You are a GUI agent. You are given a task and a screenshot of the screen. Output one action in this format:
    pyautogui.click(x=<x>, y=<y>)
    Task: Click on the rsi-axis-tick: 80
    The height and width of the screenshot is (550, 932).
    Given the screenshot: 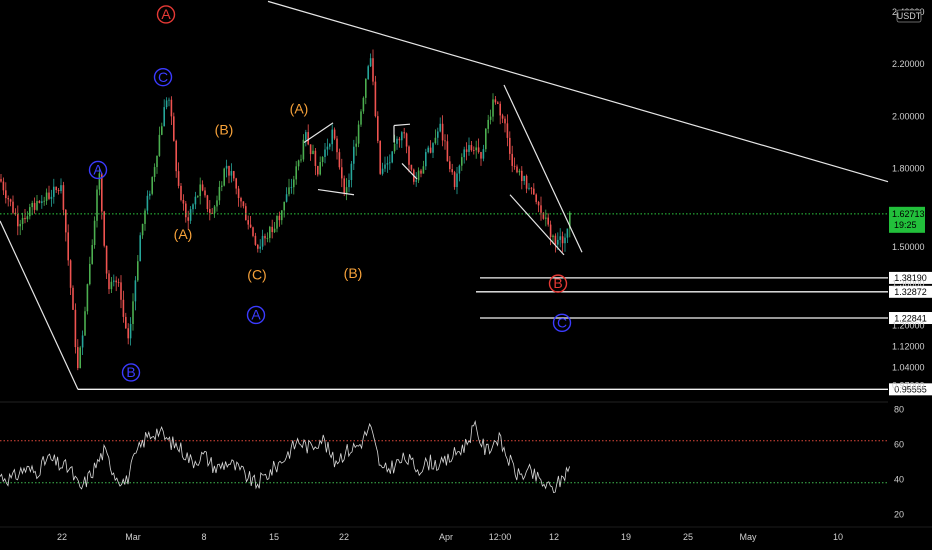 What is the action you would take?
    pyautogui.click(x=899, y=409)
    